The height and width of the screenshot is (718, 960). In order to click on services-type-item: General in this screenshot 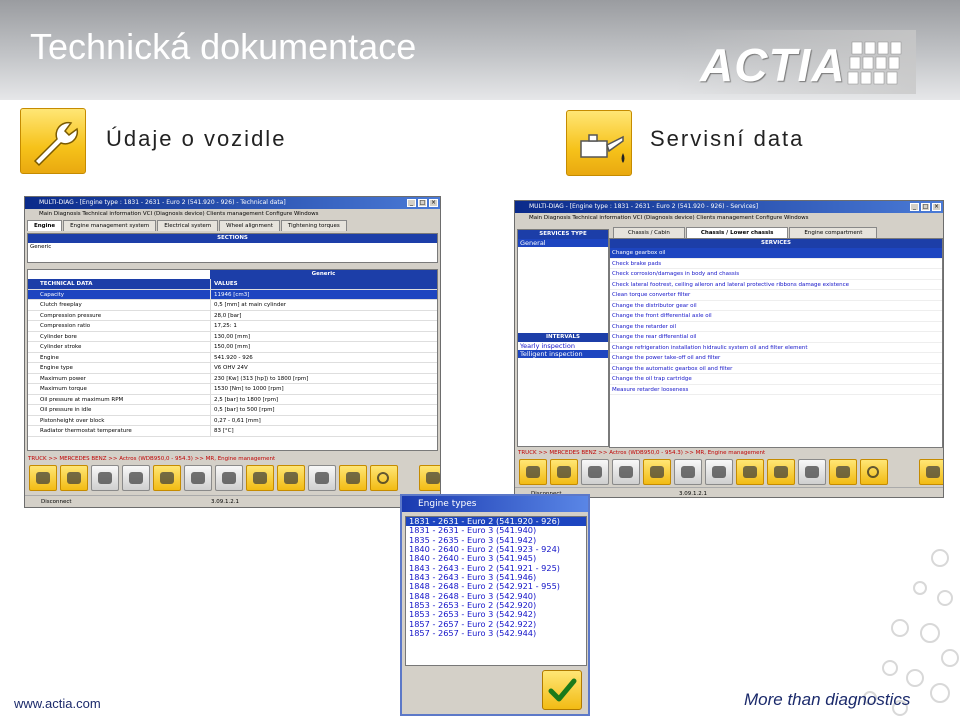, I will do `click(563, 243)`.